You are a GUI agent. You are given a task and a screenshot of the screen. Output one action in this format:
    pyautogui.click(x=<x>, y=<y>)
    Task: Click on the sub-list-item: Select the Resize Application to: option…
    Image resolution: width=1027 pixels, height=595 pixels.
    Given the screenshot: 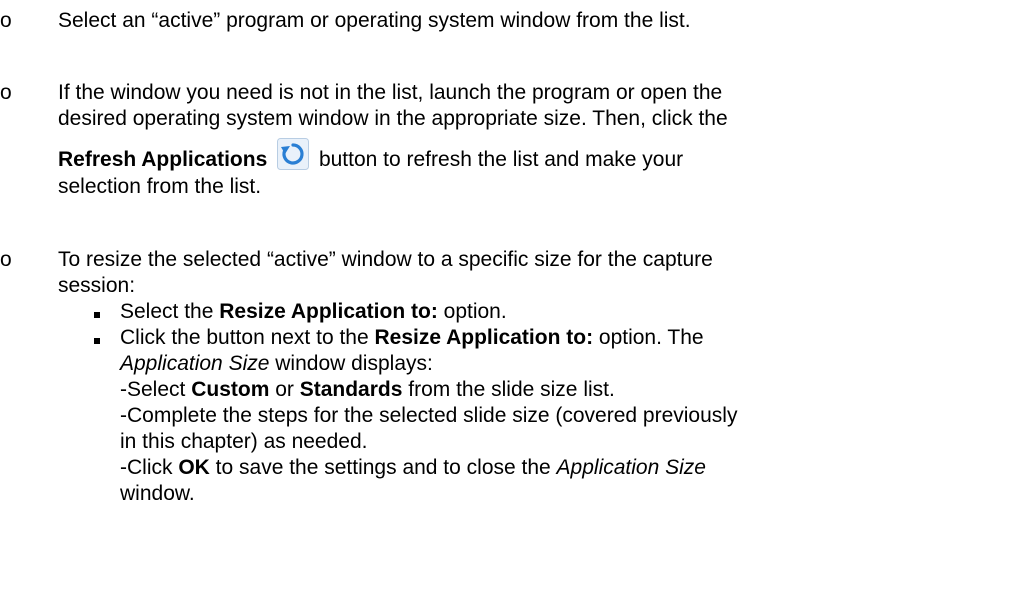 What is the action you would take?
    pyautogui.click(x=570, y=312)
    